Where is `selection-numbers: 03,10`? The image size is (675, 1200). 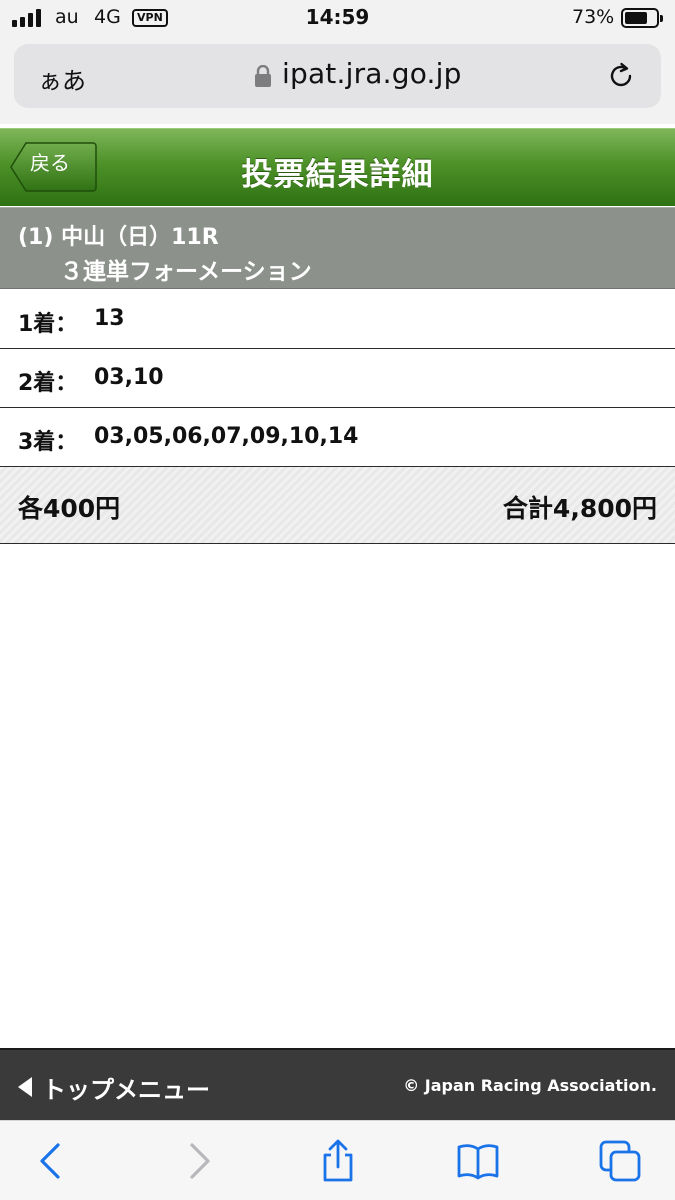 selection-numbers: 03,10 is located at coordinates (129, 377).